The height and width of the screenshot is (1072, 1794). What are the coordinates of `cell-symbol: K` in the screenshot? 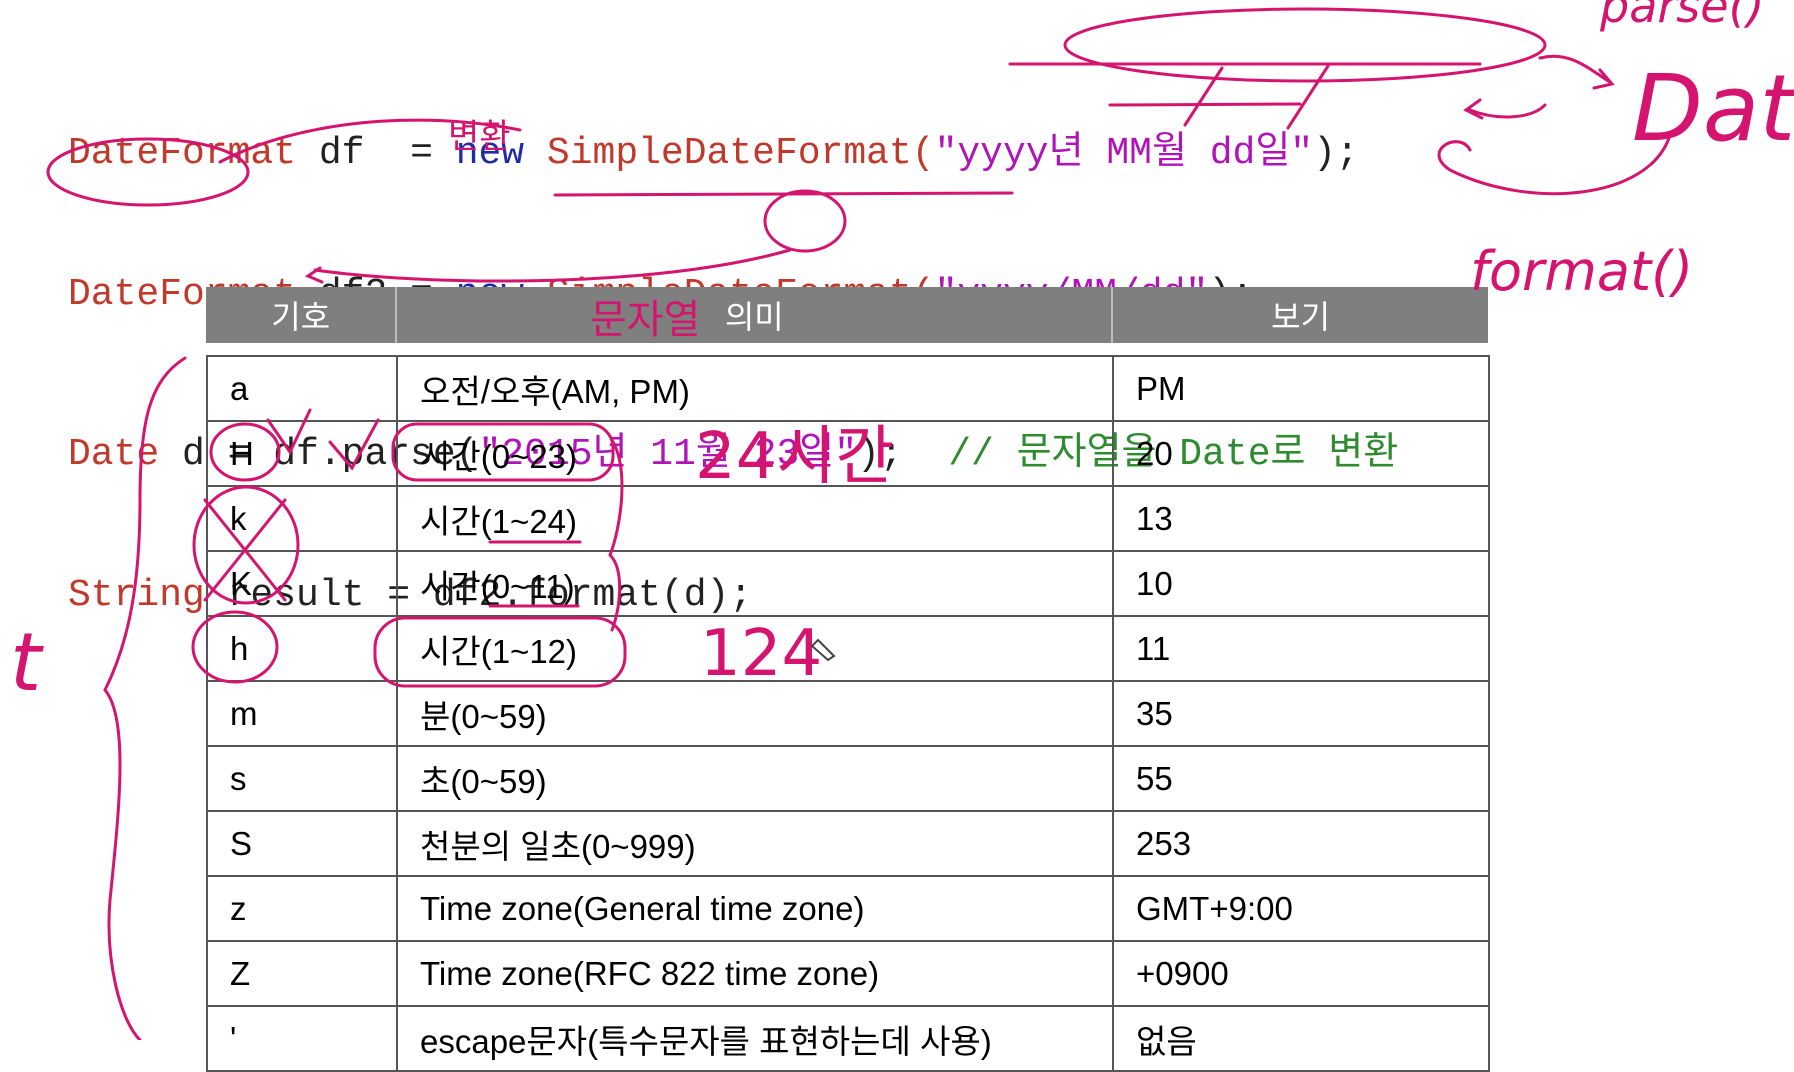 It's located at (303, 583).